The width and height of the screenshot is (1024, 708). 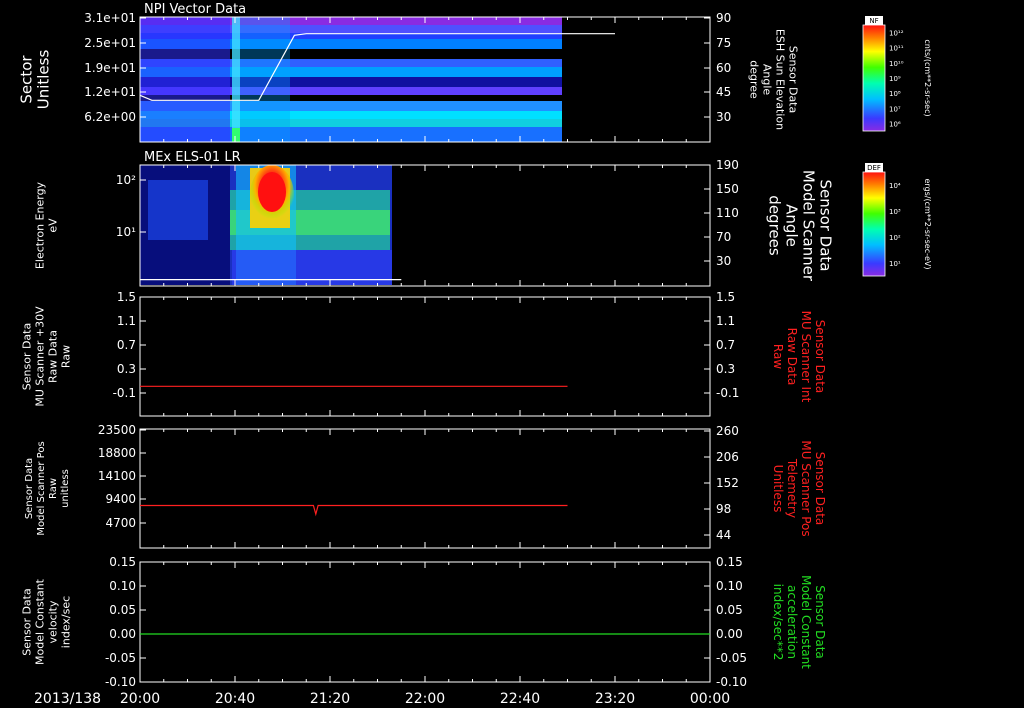 I want to click on y-axis-label: MU Scanner +30V, so click(x=40, y=356).